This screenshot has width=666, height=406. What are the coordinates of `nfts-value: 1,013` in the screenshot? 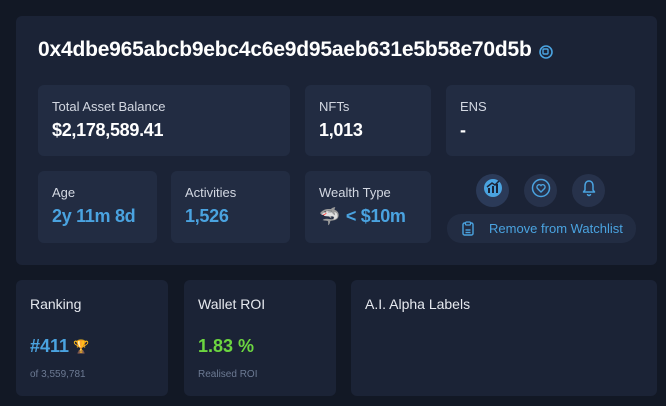 It's located at (341, 130).